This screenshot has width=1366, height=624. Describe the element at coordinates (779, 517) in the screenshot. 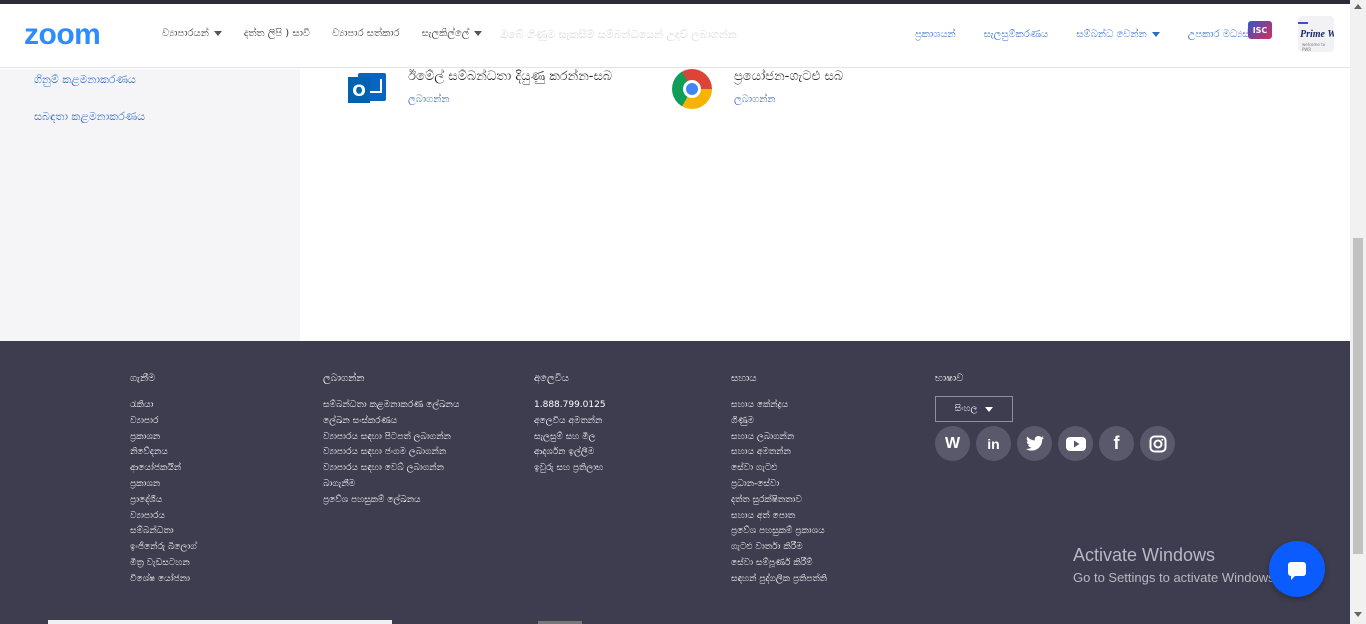

I see `footer-link: සහාය අත් පොත` at that location.